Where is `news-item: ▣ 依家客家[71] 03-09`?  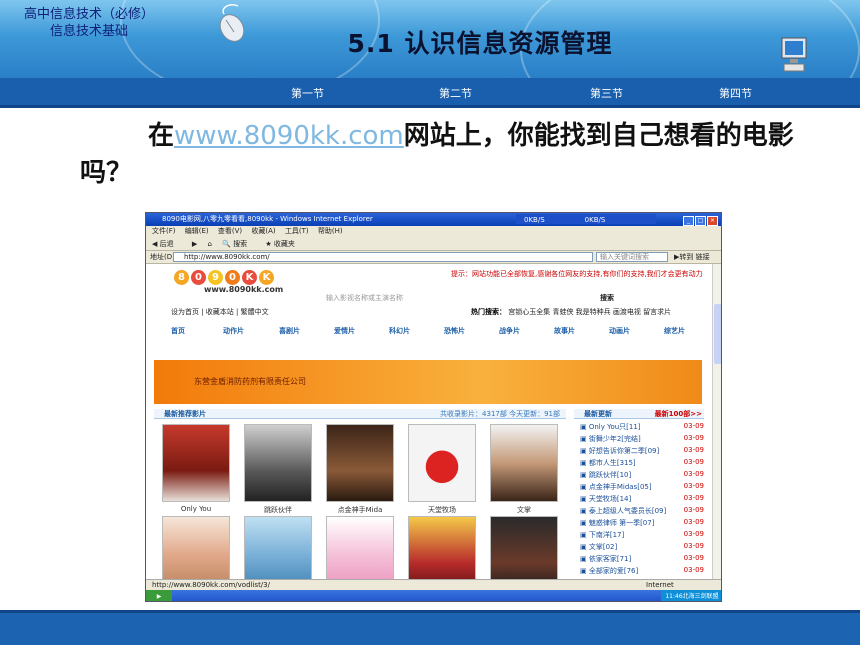 news-item: ▣ 依家客家[71] 03-09 is located at coordinates (642, 559).